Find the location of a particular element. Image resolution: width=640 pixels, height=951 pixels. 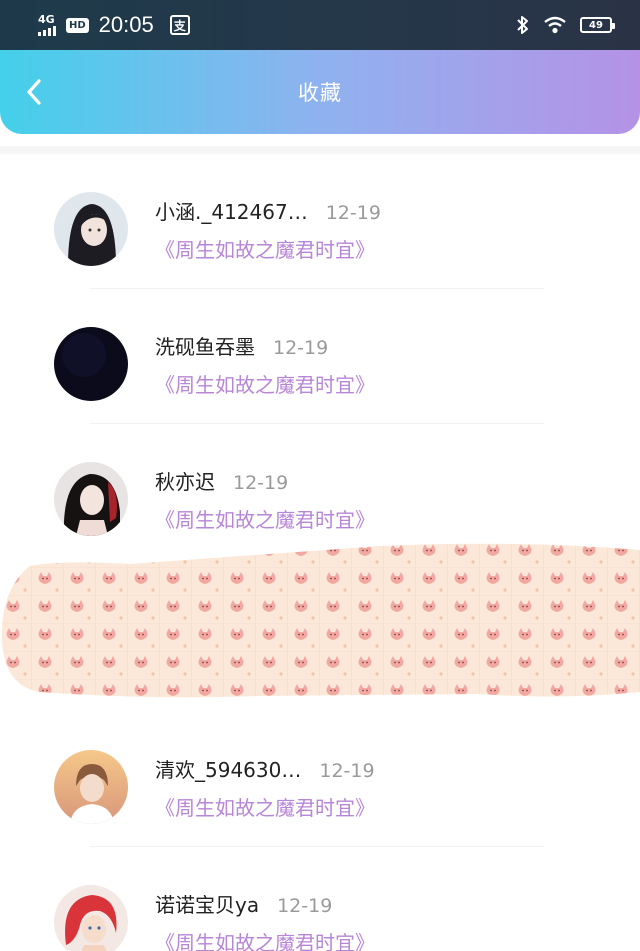

item-header: 秋亦迟 12-19 is located at coordinates (221, 480).